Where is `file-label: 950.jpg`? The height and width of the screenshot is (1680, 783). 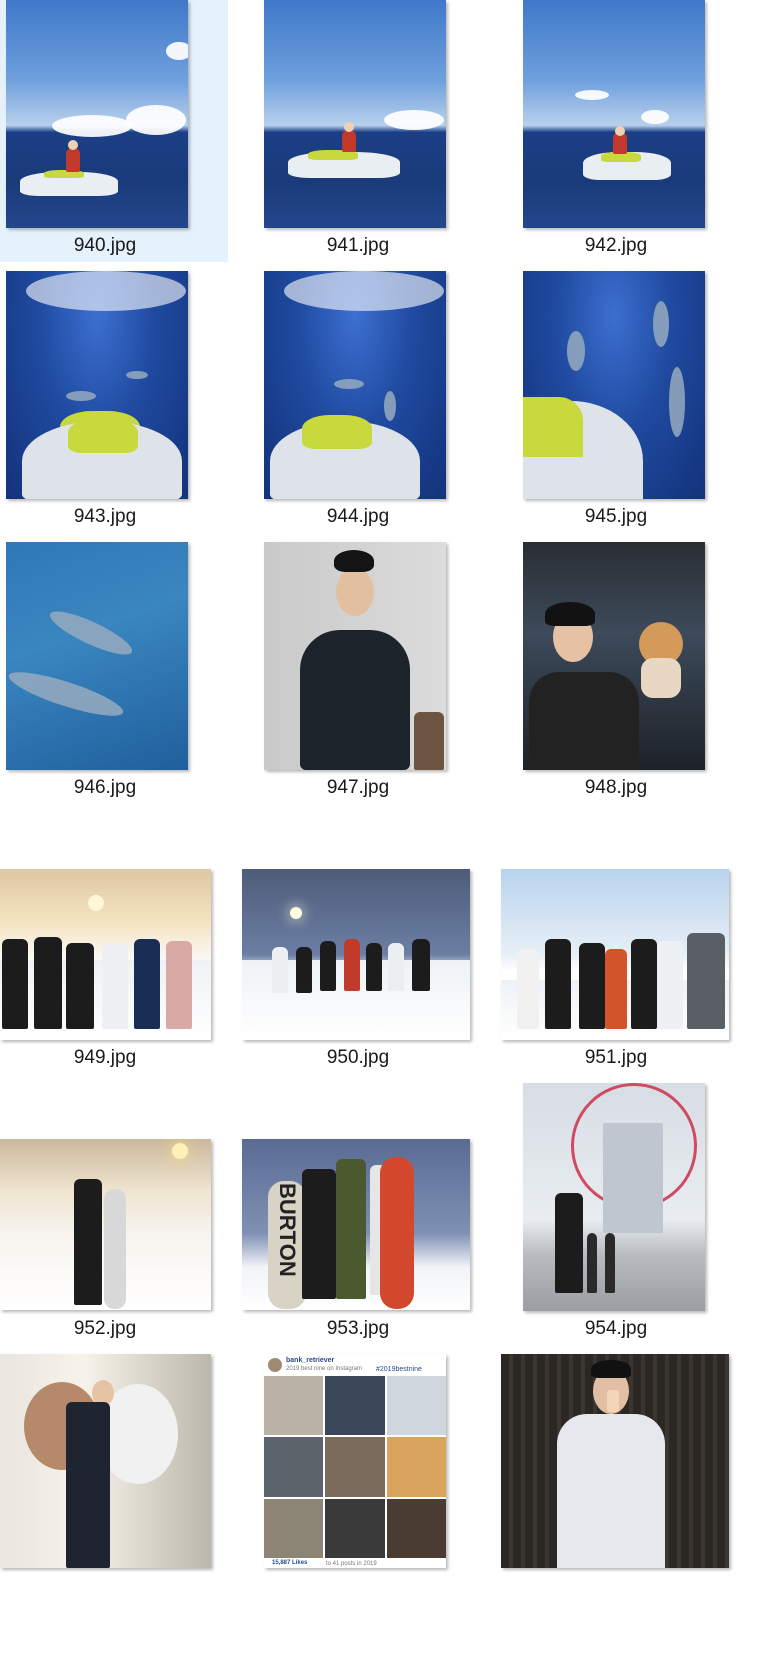 file-label: 950.jpg is located at coordinates (358, 1058).